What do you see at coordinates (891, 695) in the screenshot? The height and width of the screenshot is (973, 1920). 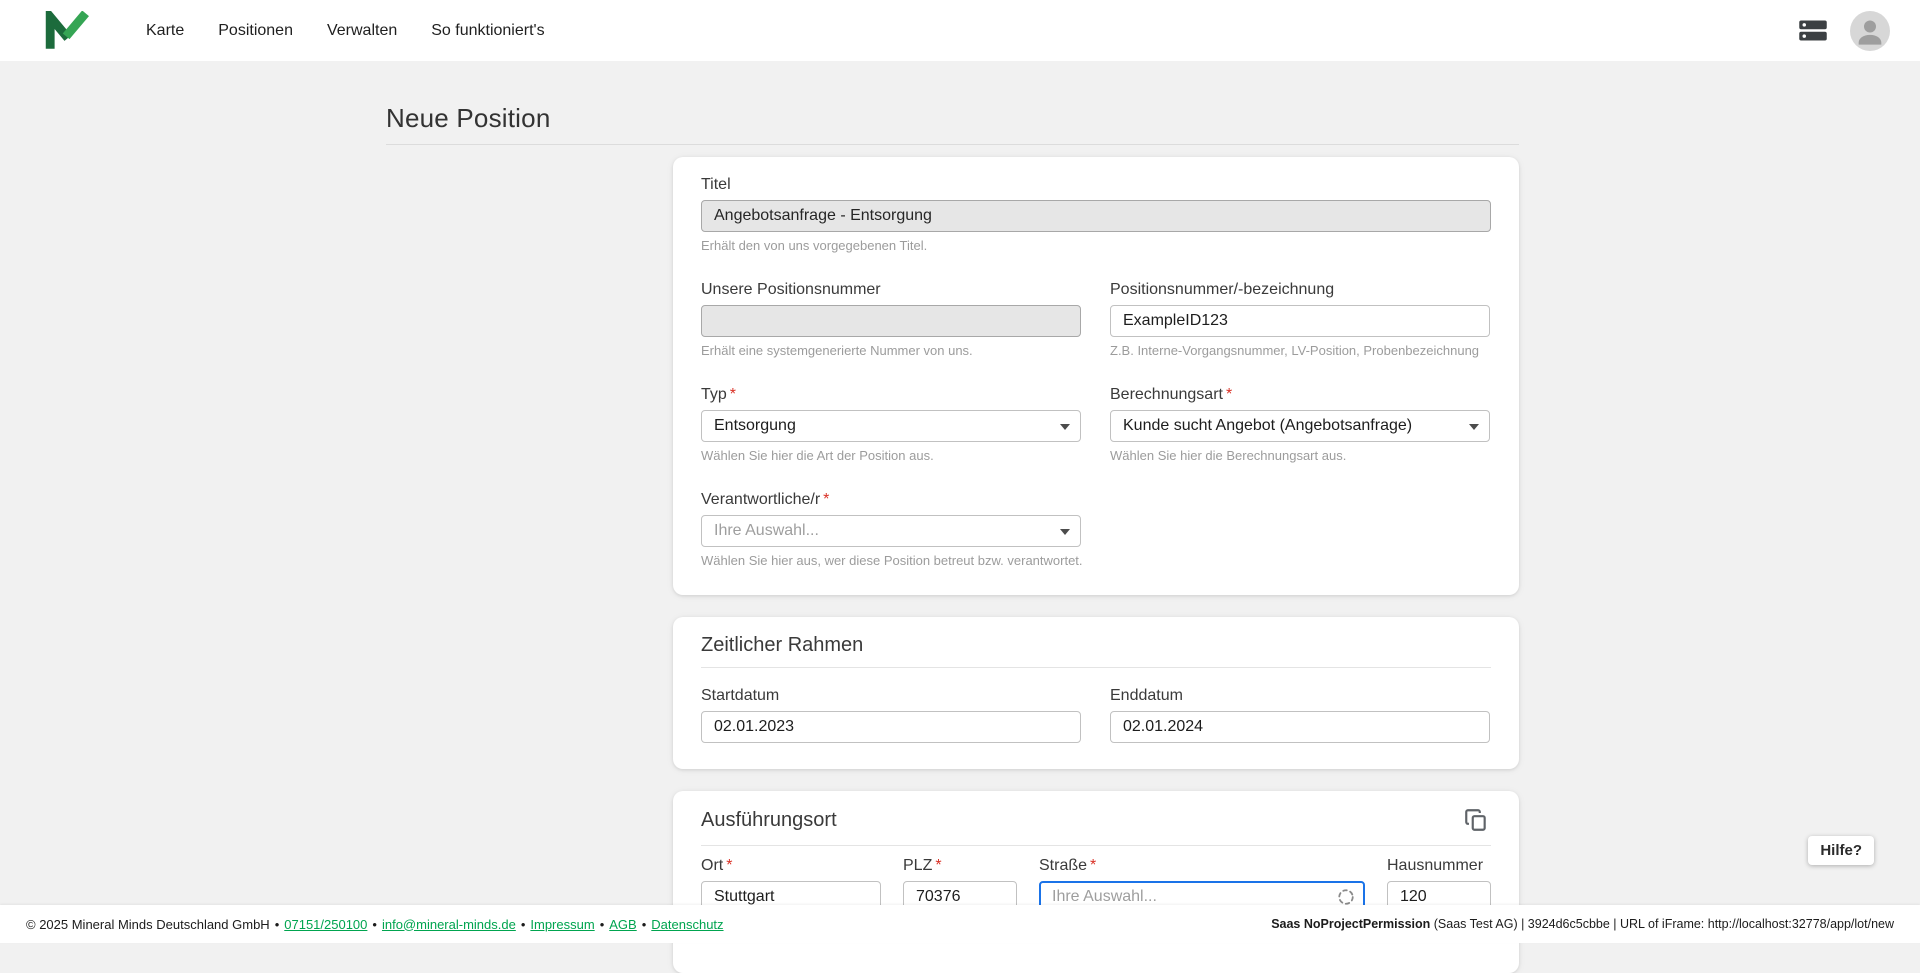 I see `startdatum-label: Startdatum` at bounding box center [891, 695].